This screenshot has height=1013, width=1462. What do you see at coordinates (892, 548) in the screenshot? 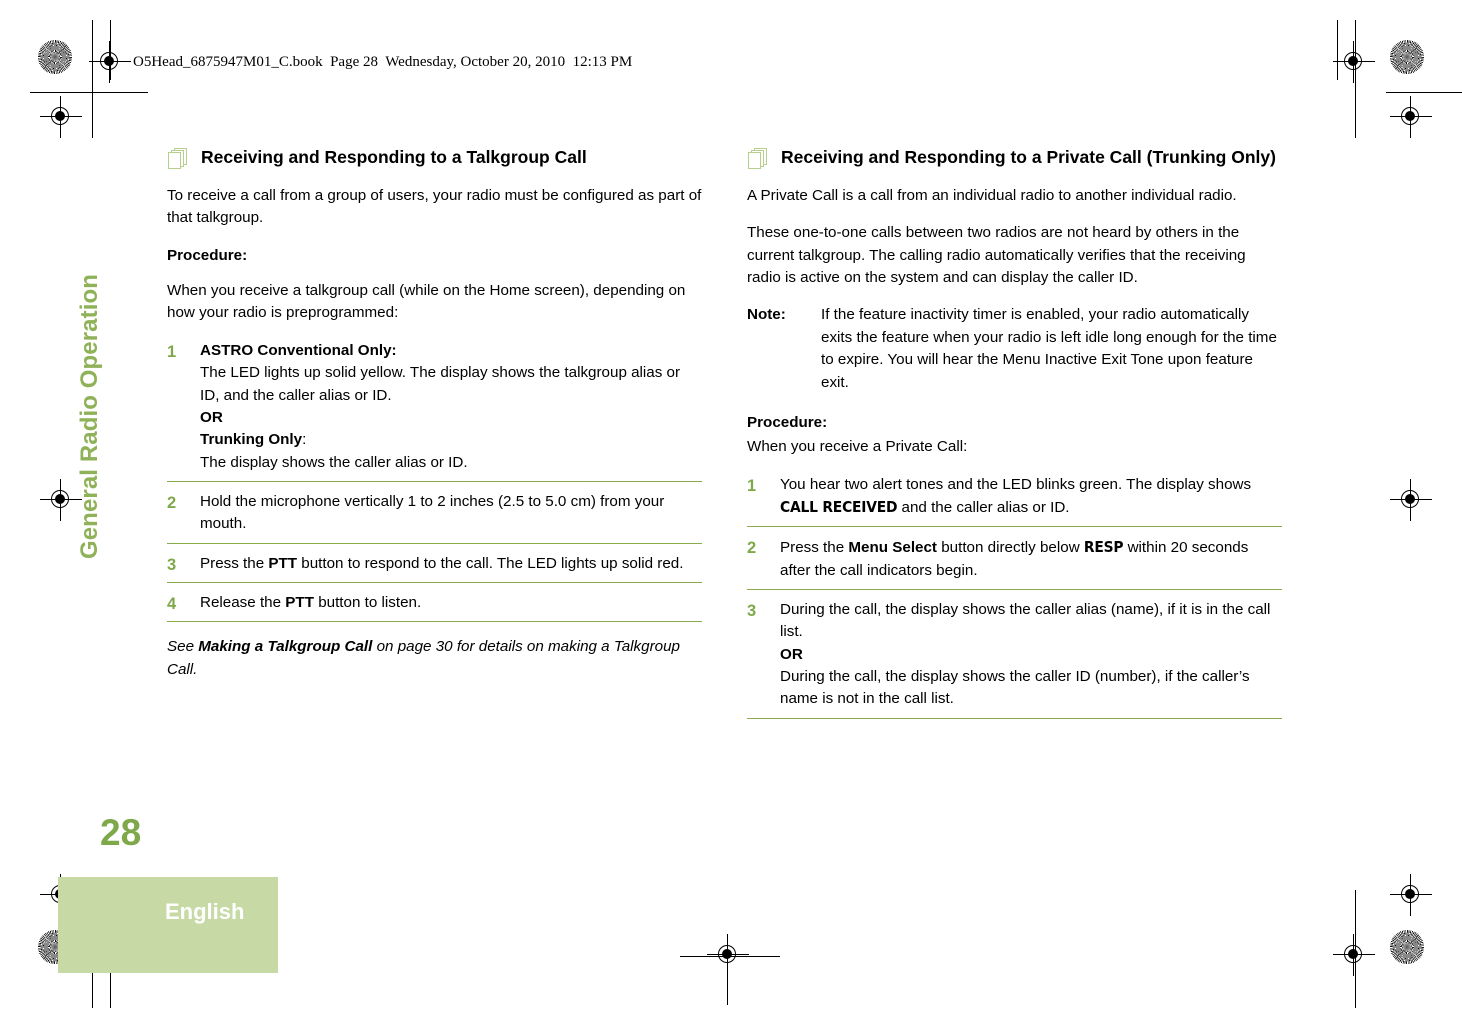
I see `right-step-2-bold: Menu Select` at bounding box center [892, 548].